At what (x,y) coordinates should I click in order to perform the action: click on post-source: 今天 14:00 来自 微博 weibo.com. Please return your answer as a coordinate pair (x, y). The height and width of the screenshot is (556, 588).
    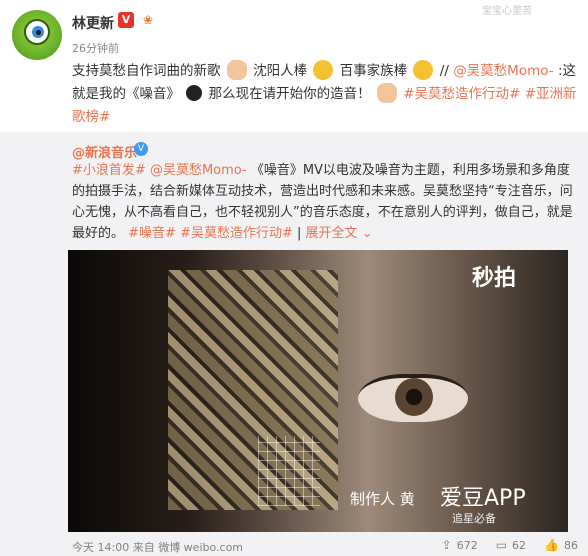
    Looking at the image, I should click on (157, 547).